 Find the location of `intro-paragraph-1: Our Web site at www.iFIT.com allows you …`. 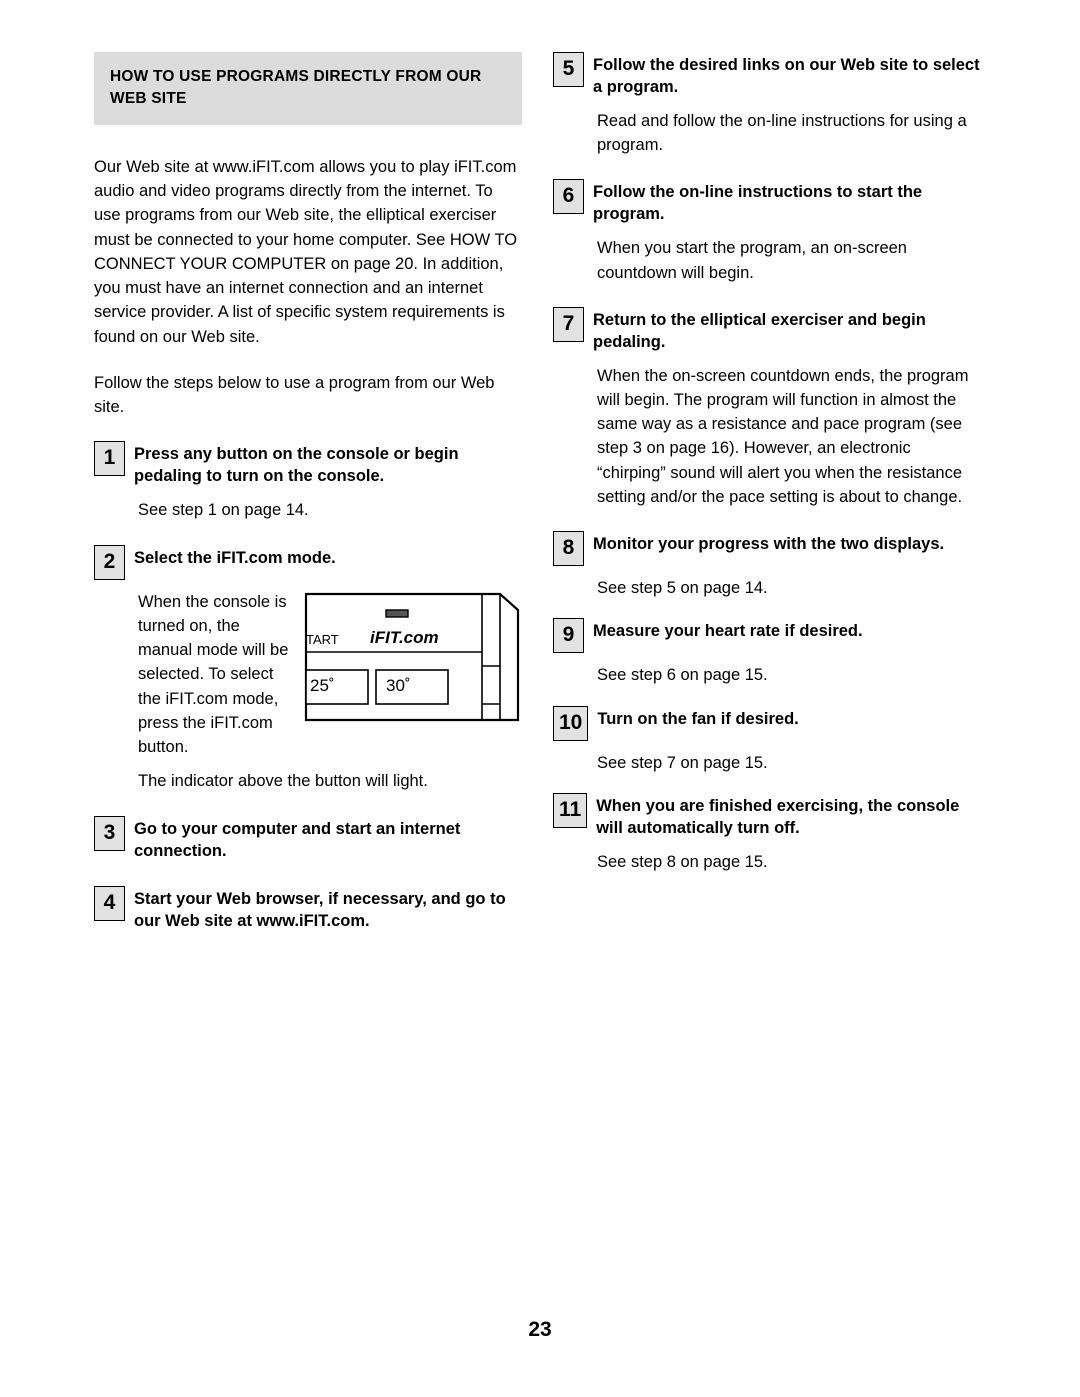

intro-paragraph-1: Our Web site at www.iFIT.com allows you … is located at coordinates (306, 251).